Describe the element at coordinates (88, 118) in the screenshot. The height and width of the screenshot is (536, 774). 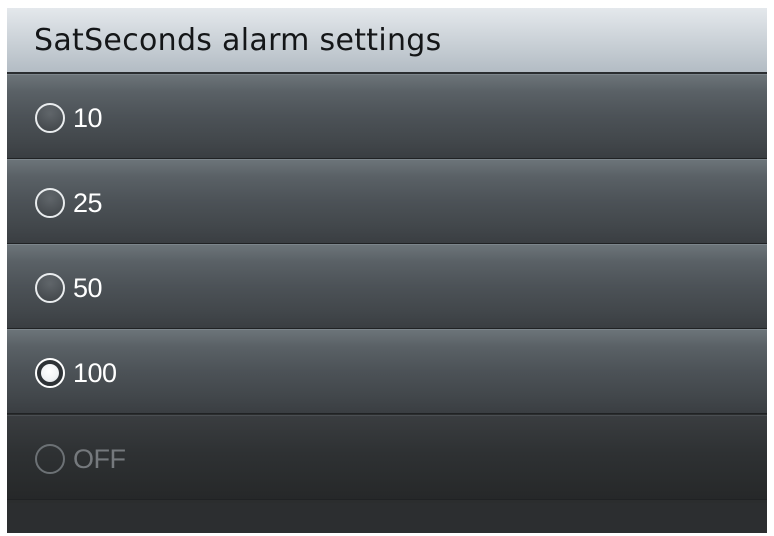
I see `option-label: 10` at that location.